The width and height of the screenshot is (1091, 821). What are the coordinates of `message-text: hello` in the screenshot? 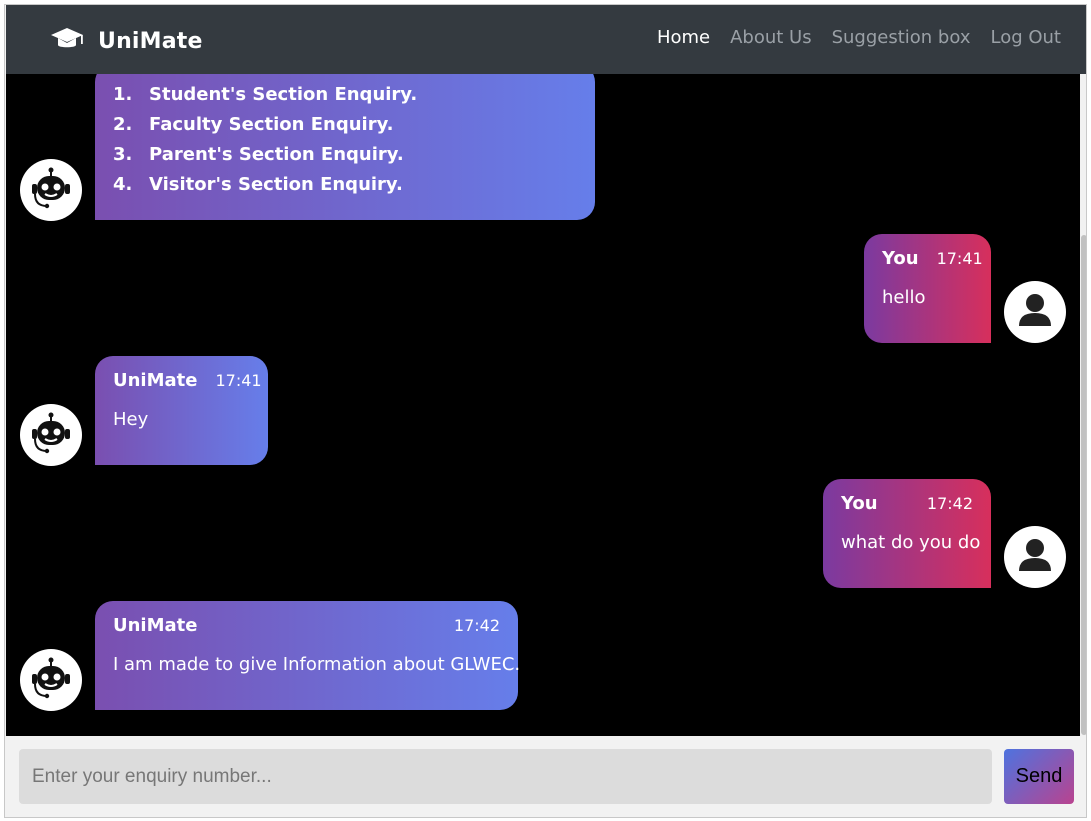 It's located at (904, 297).